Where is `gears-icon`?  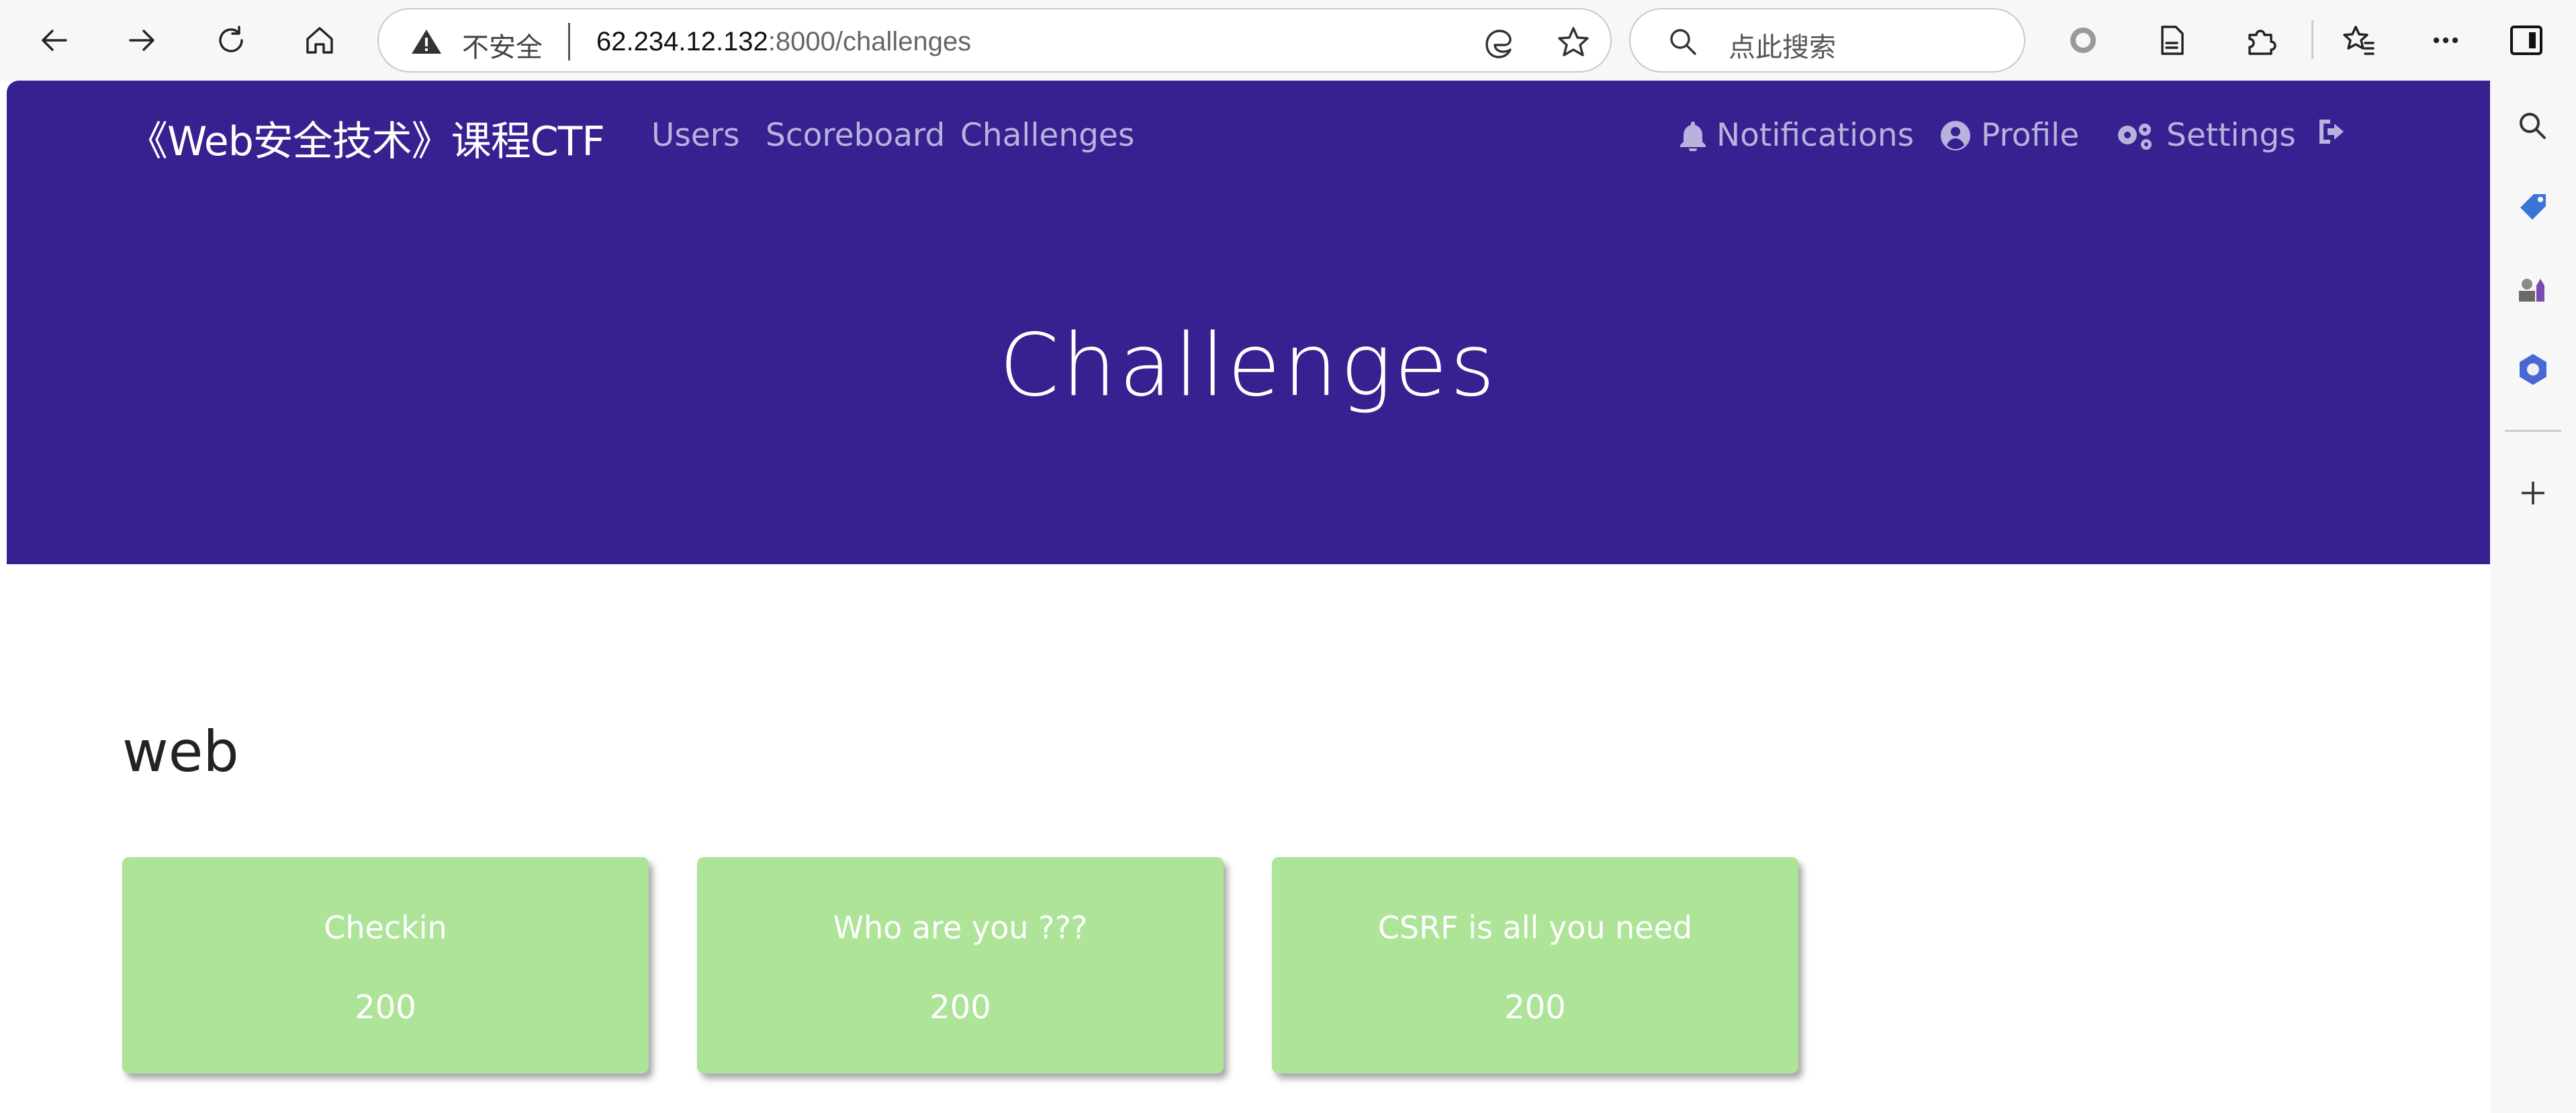 gears-icon is located at coordinates (2135, 136).